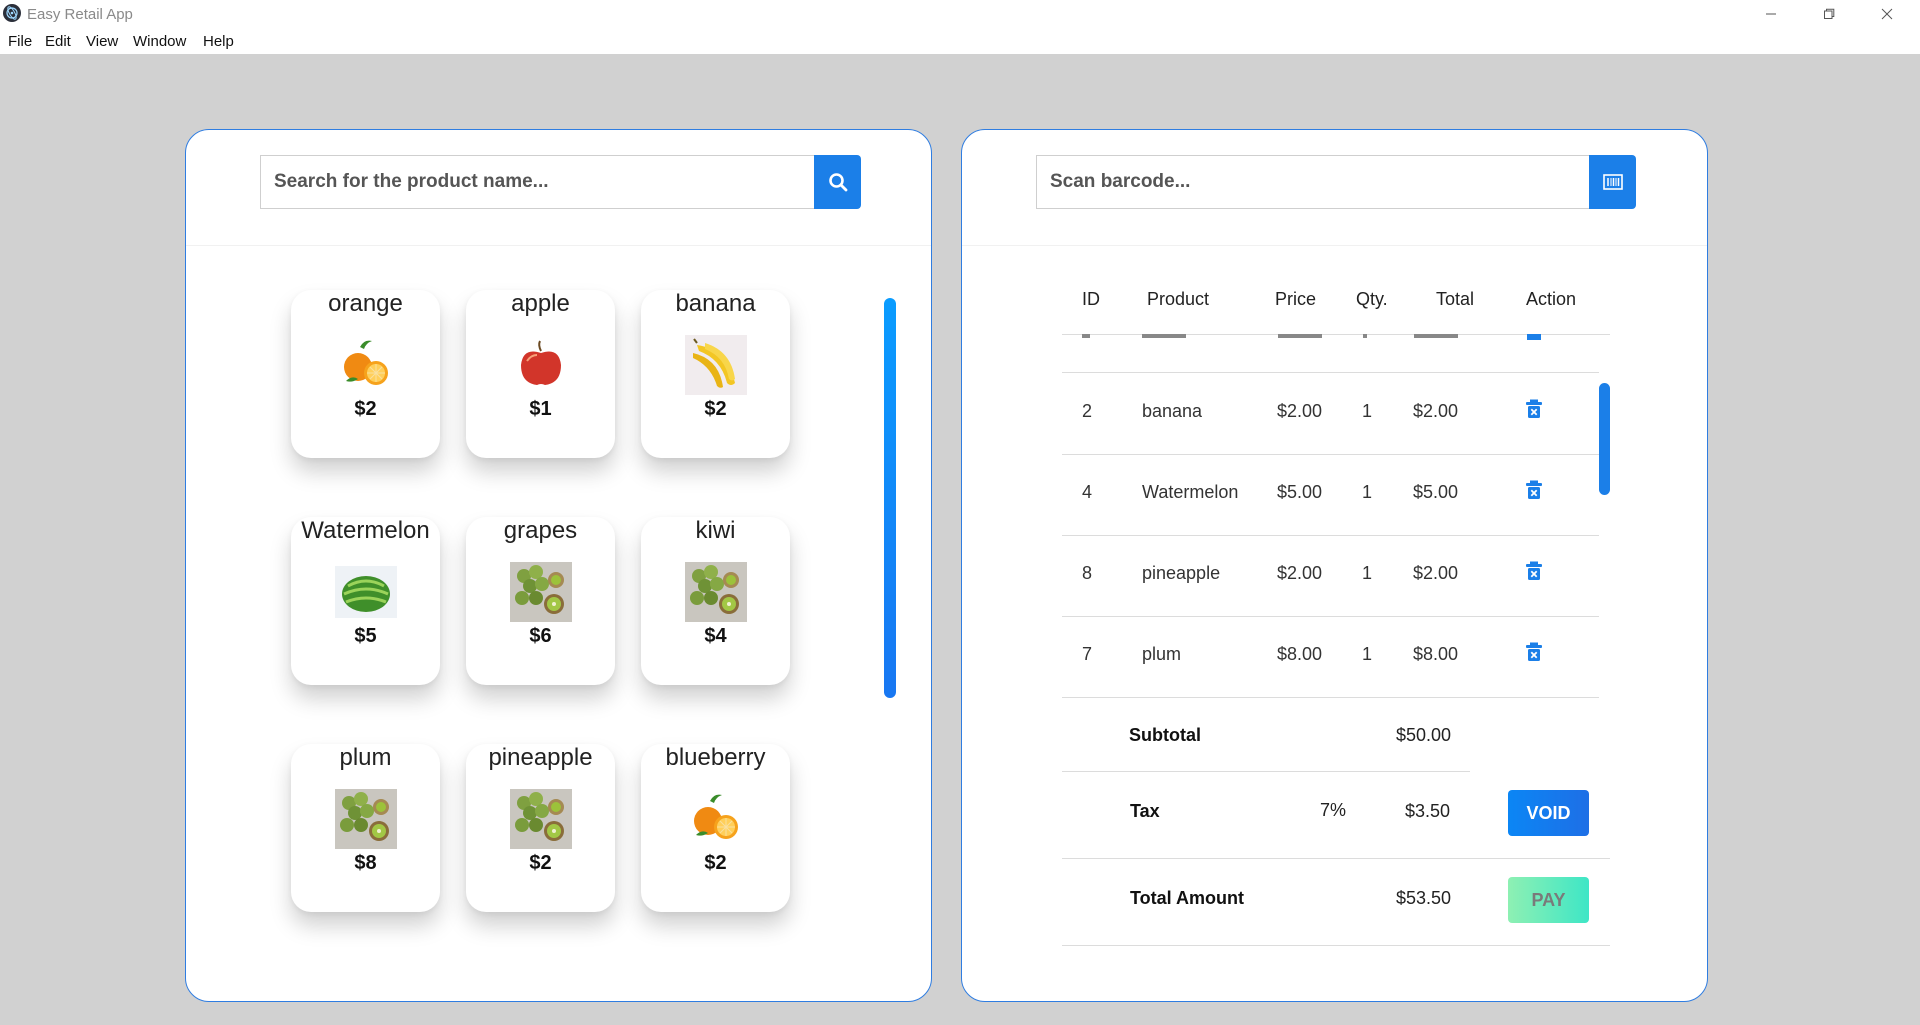  What do you see at coordinates (12, 13) in the screenshot?
I see `app-logo-icon` at bounding box center [12, 13].